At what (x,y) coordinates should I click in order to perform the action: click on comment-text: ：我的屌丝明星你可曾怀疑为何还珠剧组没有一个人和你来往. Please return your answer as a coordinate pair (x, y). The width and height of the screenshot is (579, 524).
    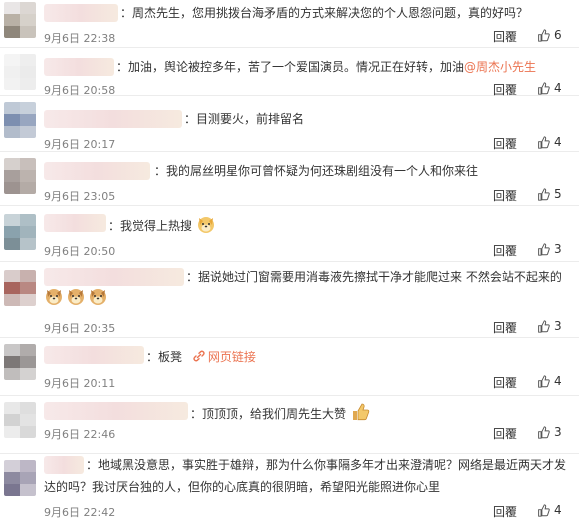
    Looking at the image, I should click on (316, 171).